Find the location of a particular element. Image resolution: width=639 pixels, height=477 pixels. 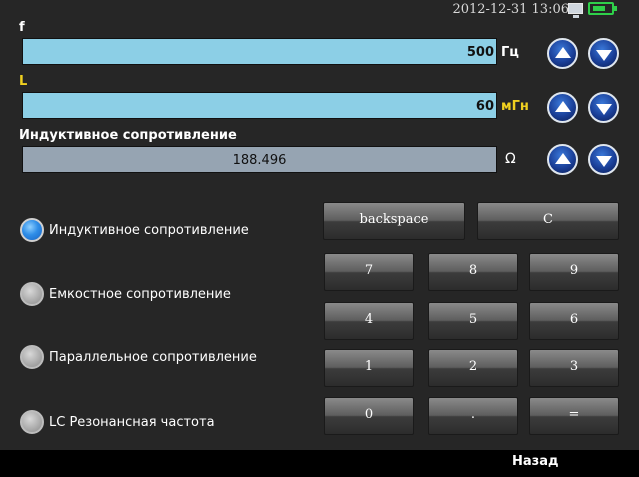

l-increase-button is located at coordinates (562, 107).